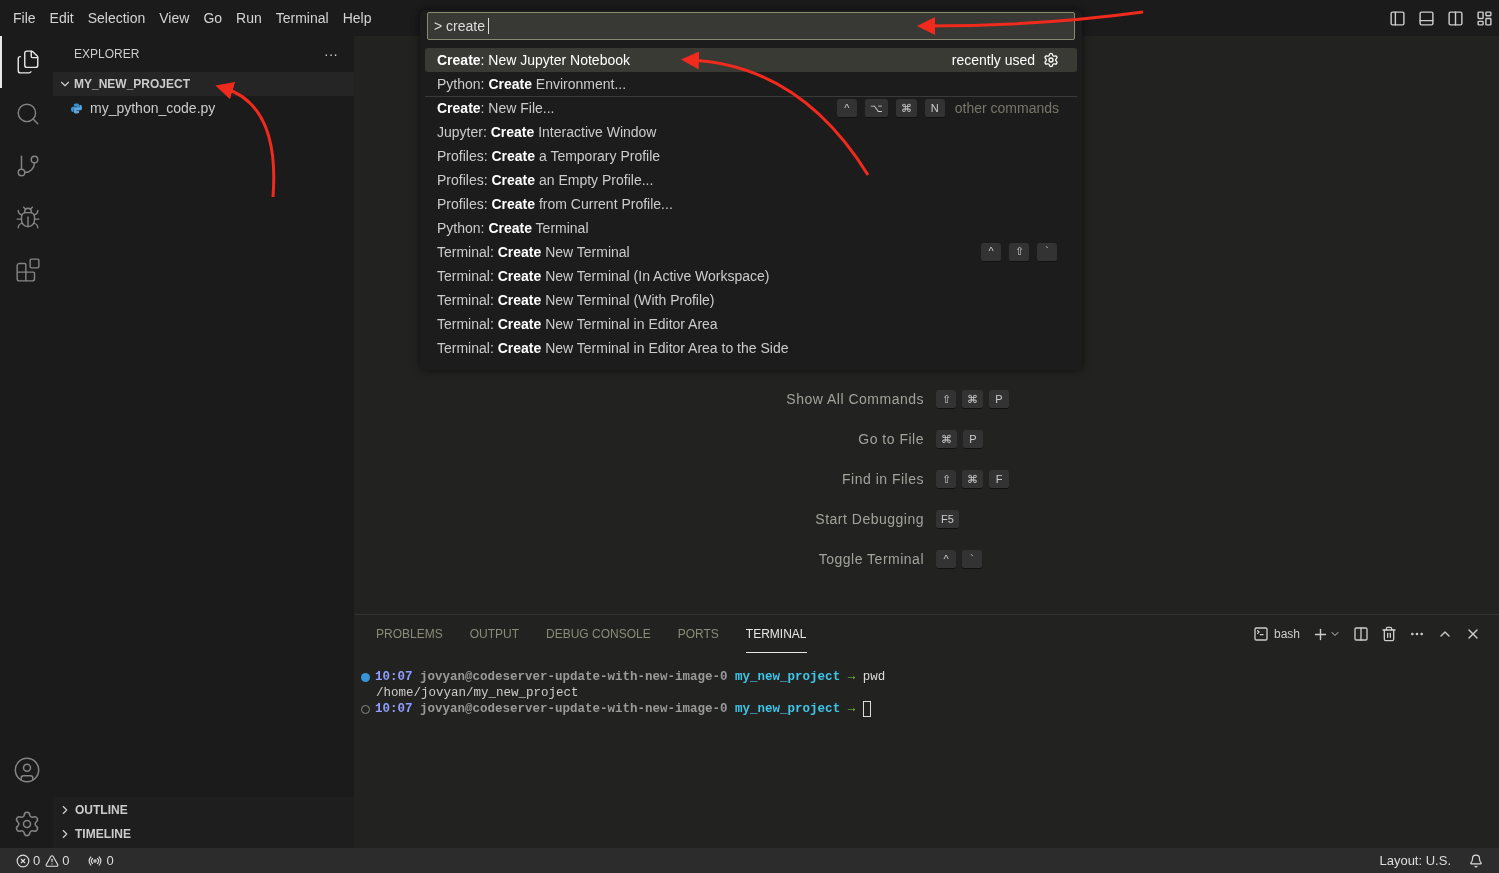 The height and width of the screenshot is (873, 1499). I want to click on error-count: 0, so click(37, 860).